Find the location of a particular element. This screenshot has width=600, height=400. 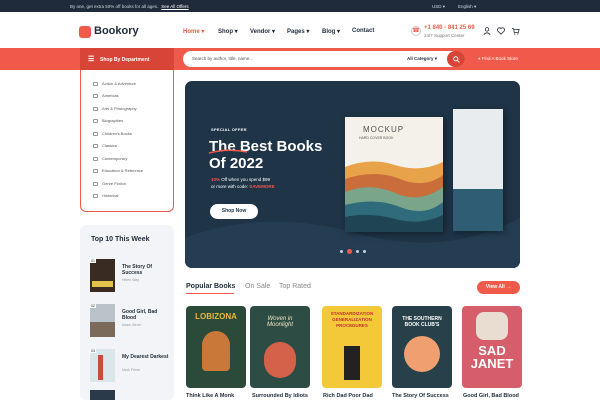

book-card: LOBIZONA is located at coordinates (216, 347).